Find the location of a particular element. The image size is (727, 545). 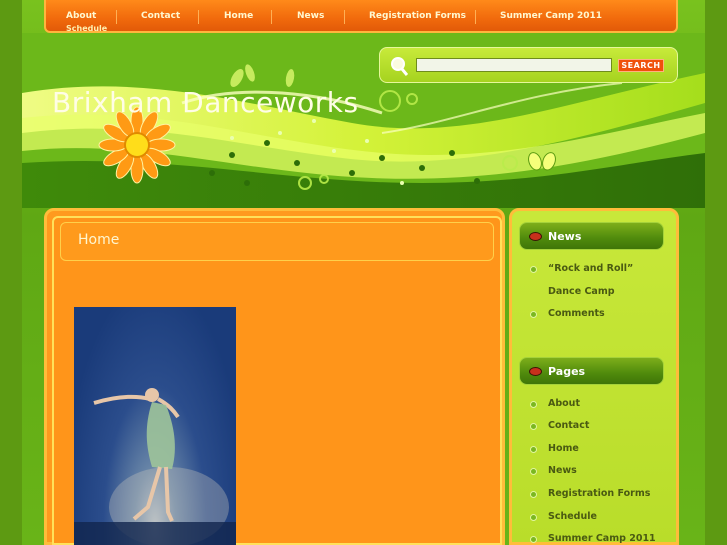

pages-widget-header: Pages is located at coordinates (591, 371).